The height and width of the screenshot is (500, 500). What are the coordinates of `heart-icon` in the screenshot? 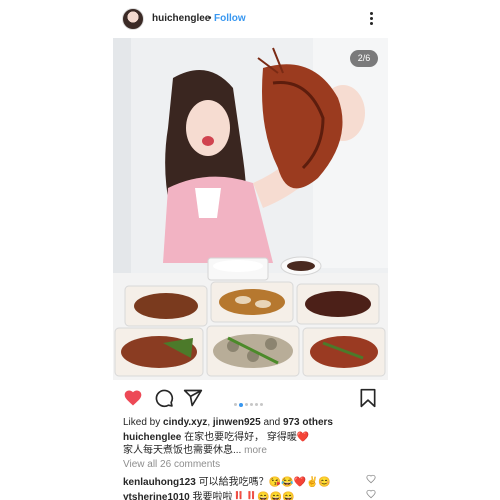 It's located at (133, 398).